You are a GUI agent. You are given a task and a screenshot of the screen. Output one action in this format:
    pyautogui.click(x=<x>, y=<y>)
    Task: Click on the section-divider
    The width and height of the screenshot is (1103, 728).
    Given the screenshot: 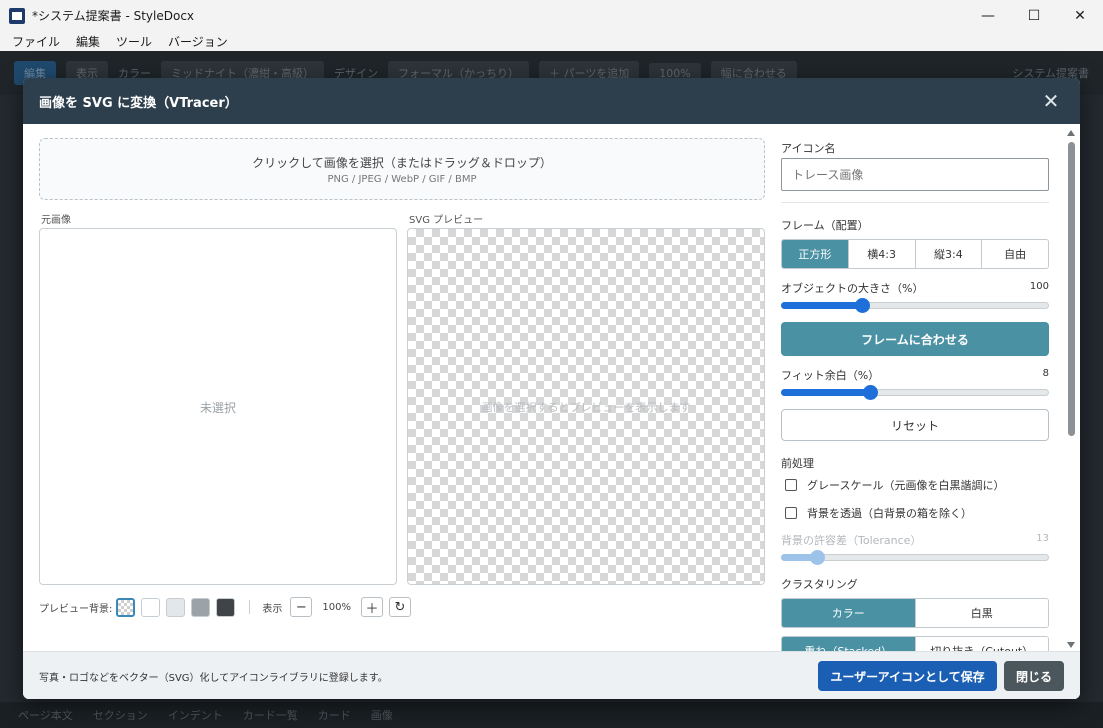 What is the action you would take?
    pyautogui.click(x=915, y=202)
    